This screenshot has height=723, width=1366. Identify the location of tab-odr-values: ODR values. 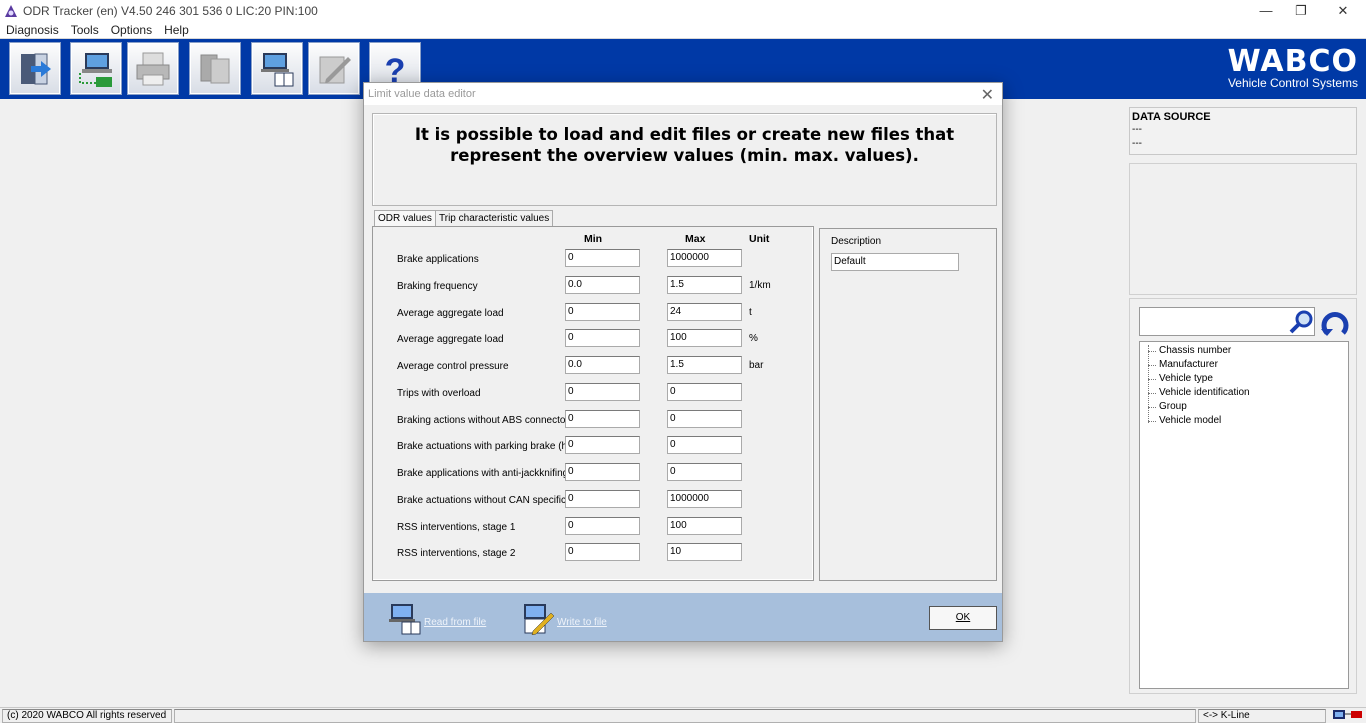
(405, 218).